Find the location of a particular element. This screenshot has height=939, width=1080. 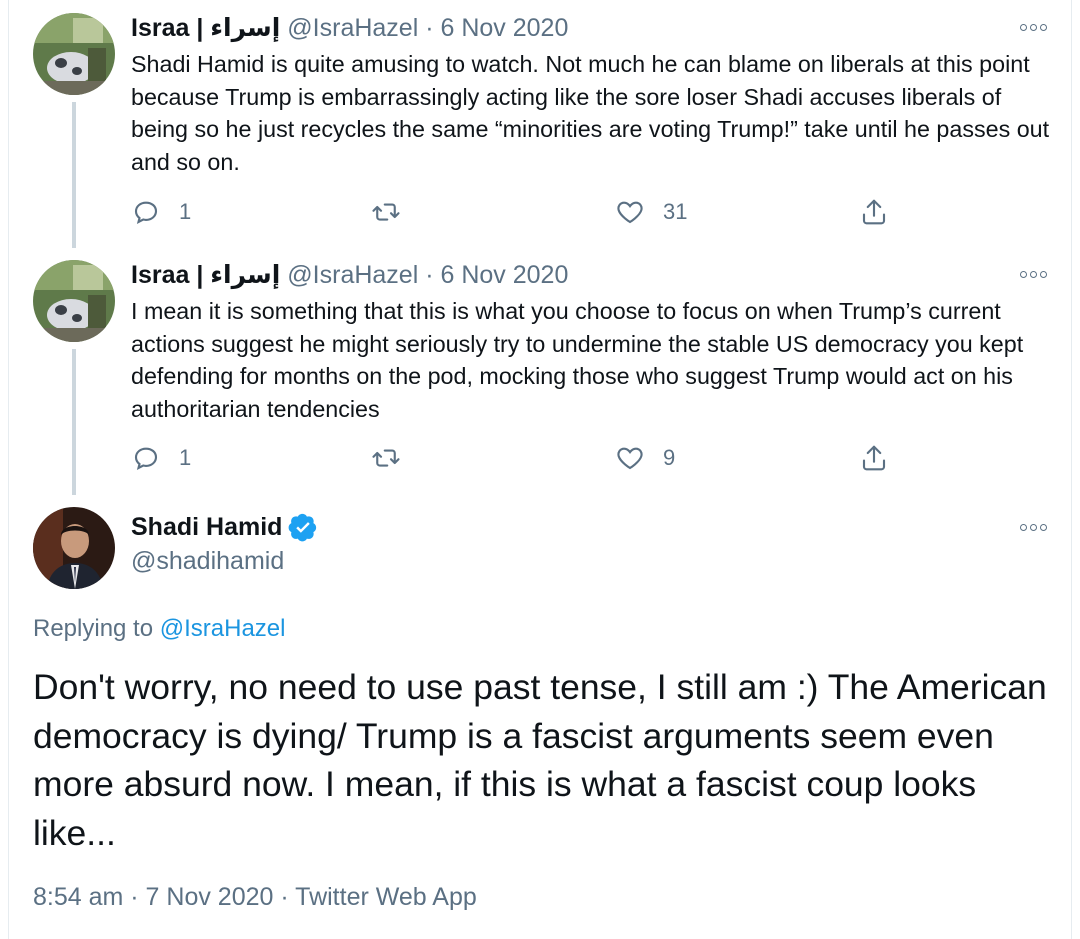

replying-to-link: @IsraHazel is located at coordinates (223, 628).